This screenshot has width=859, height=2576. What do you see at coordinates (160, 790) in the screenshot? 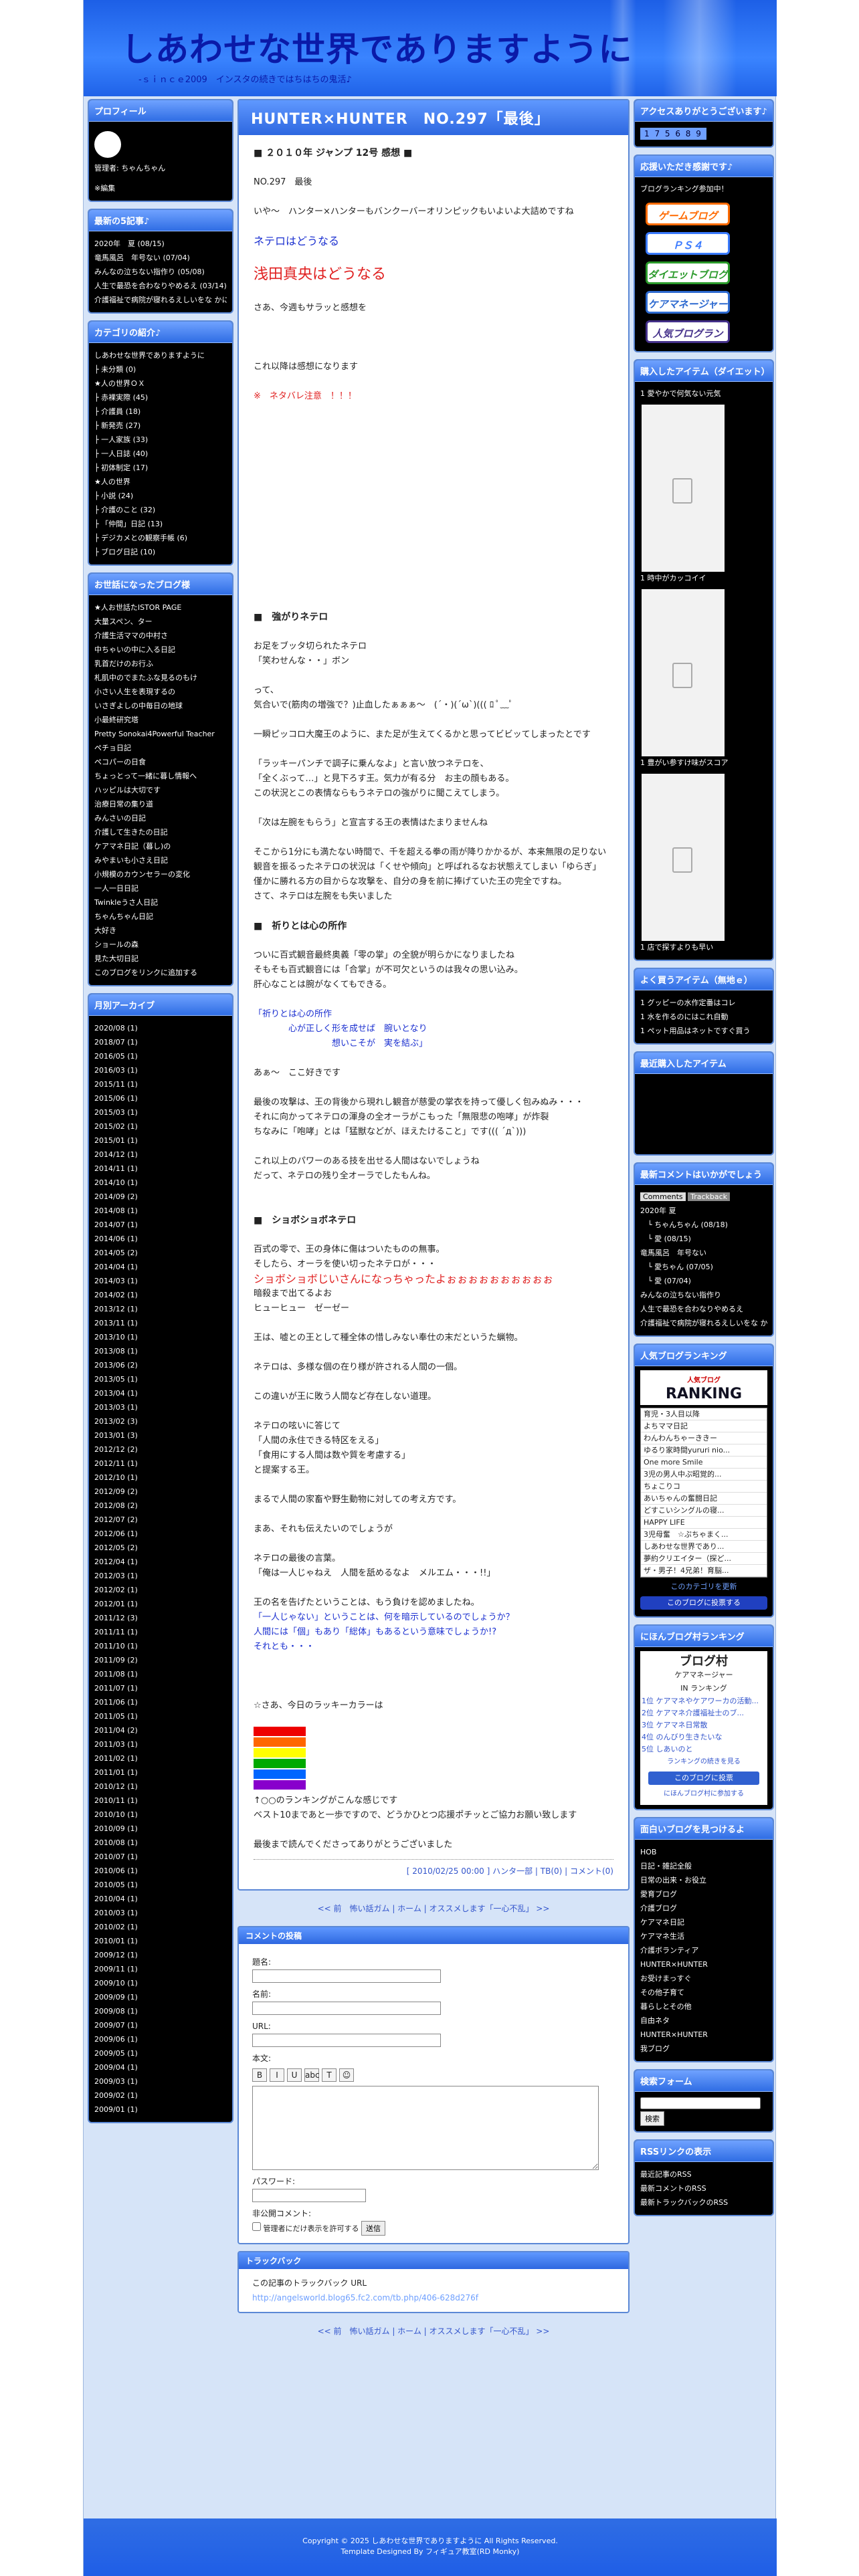
I see `link-item: ハッピルは大切です` at bounding box center [160, 790].